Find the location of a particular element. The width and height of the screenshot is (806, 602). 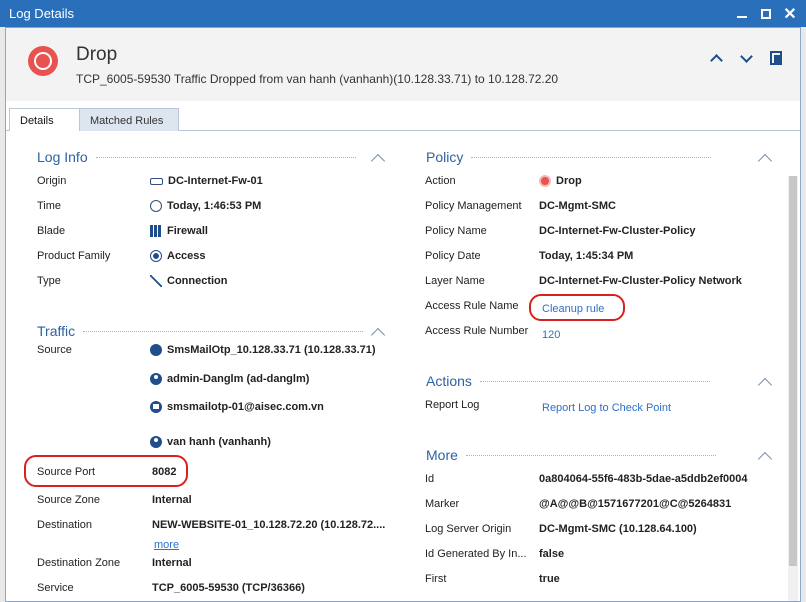

section-log-info-title: Log Info is located at coordinates (196, 157).